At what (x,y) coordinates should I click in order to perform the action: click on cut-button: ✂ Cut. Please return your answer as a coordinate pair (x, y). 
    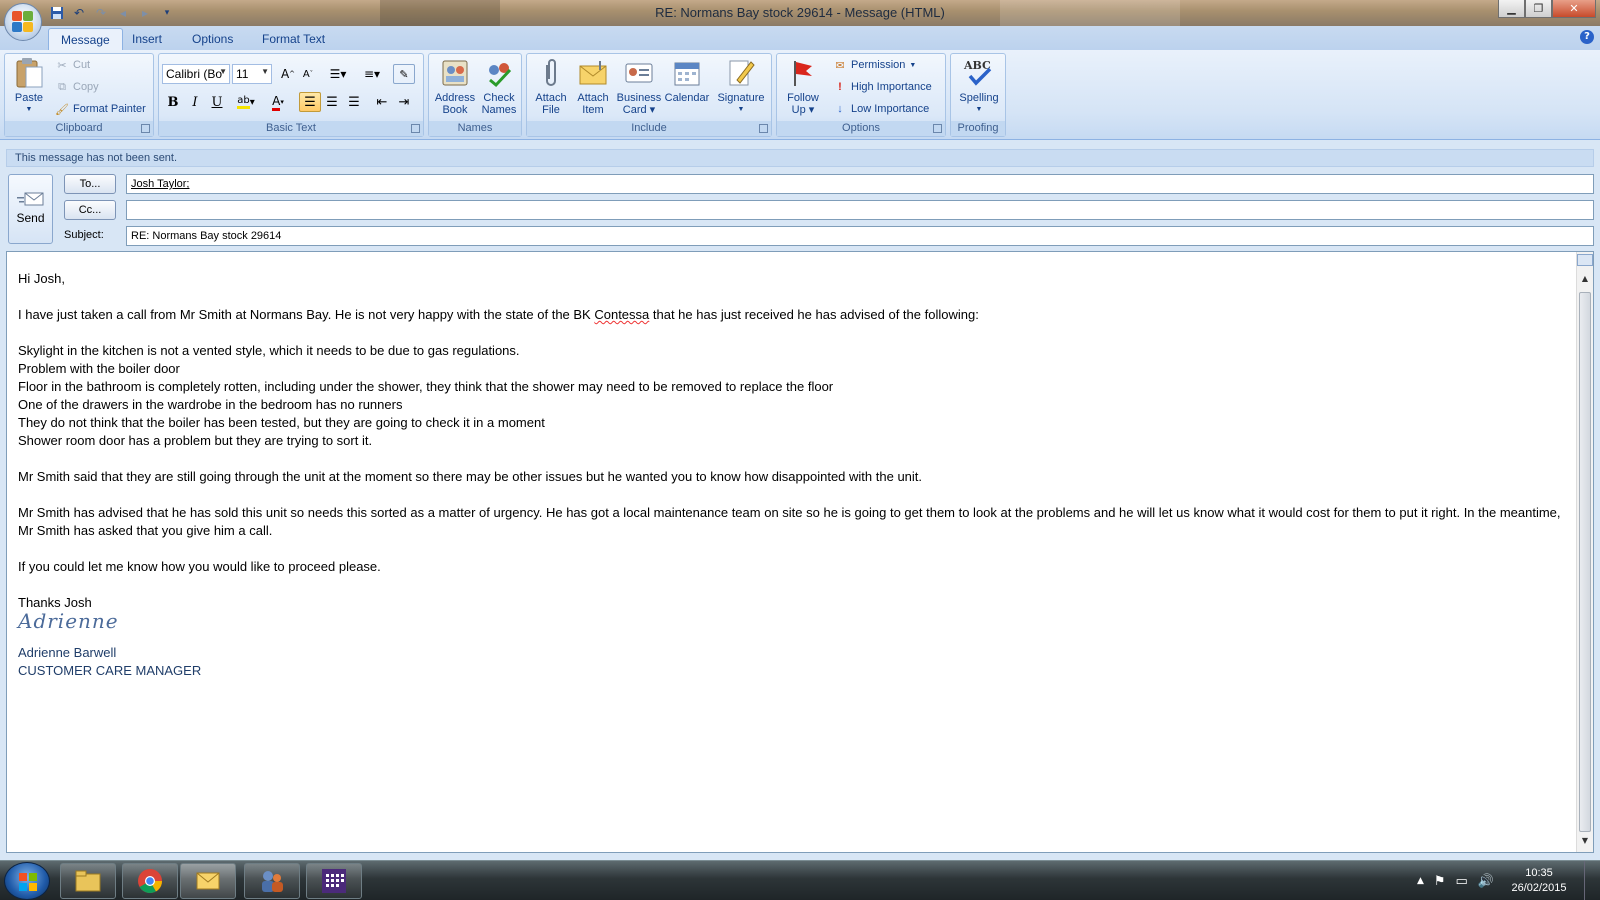
    Looking at the image, I should click on (72, 65).